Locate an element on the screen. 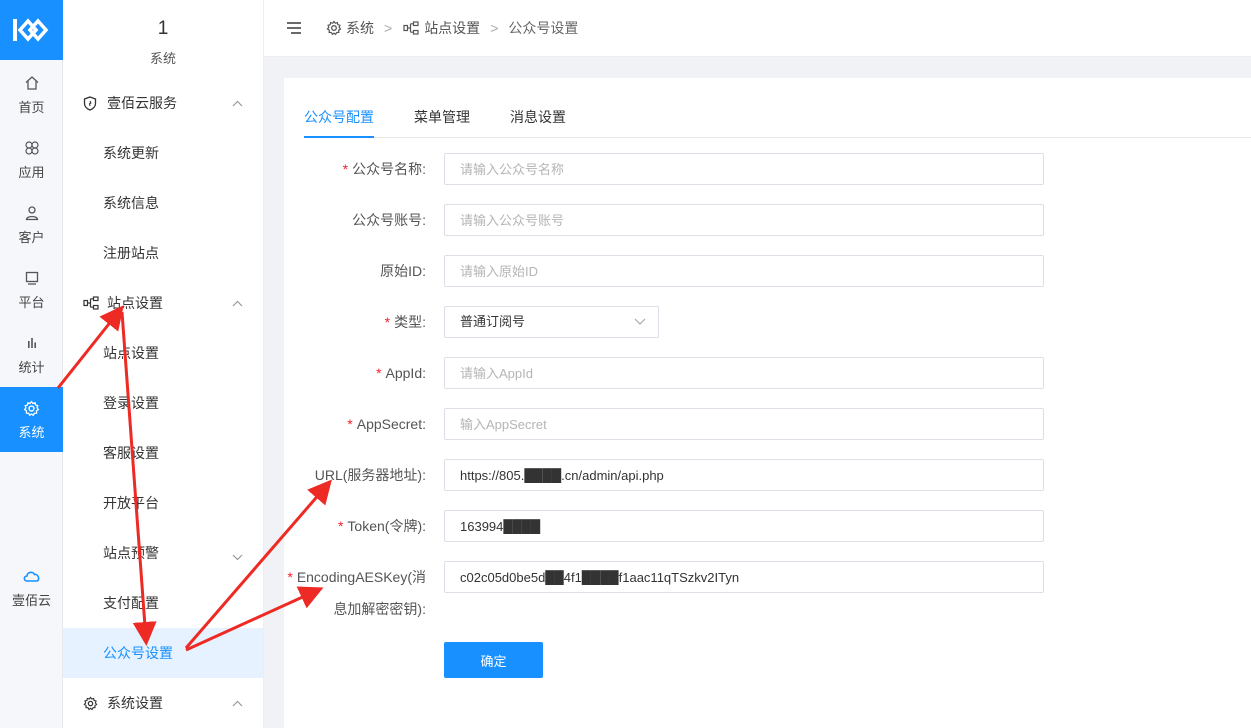  type-select: 普通订阅号 is located at coordinates (551, 322).